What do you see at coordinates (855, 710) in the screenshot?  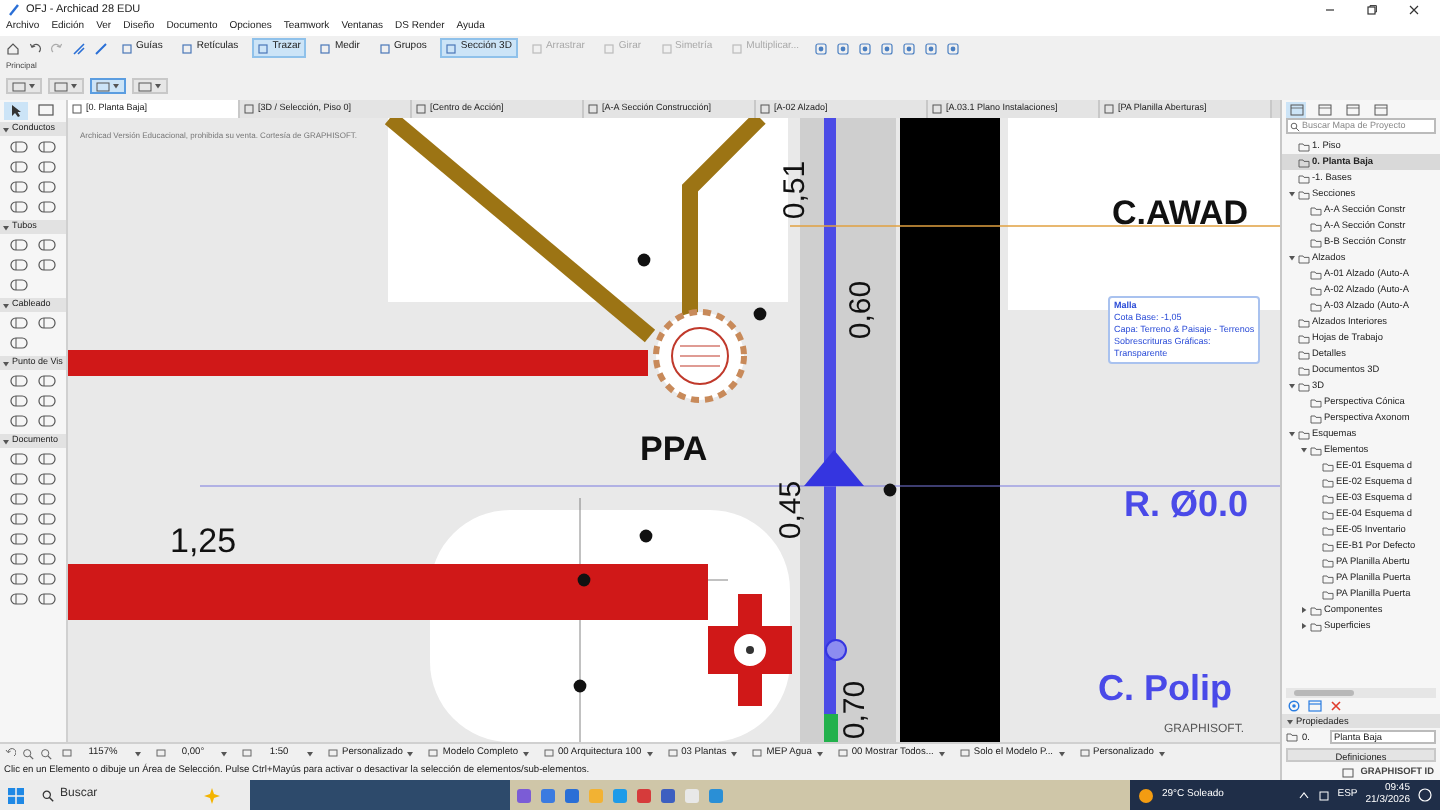 I see `dimension-text: 0,70` at bounding box center [855, 710].